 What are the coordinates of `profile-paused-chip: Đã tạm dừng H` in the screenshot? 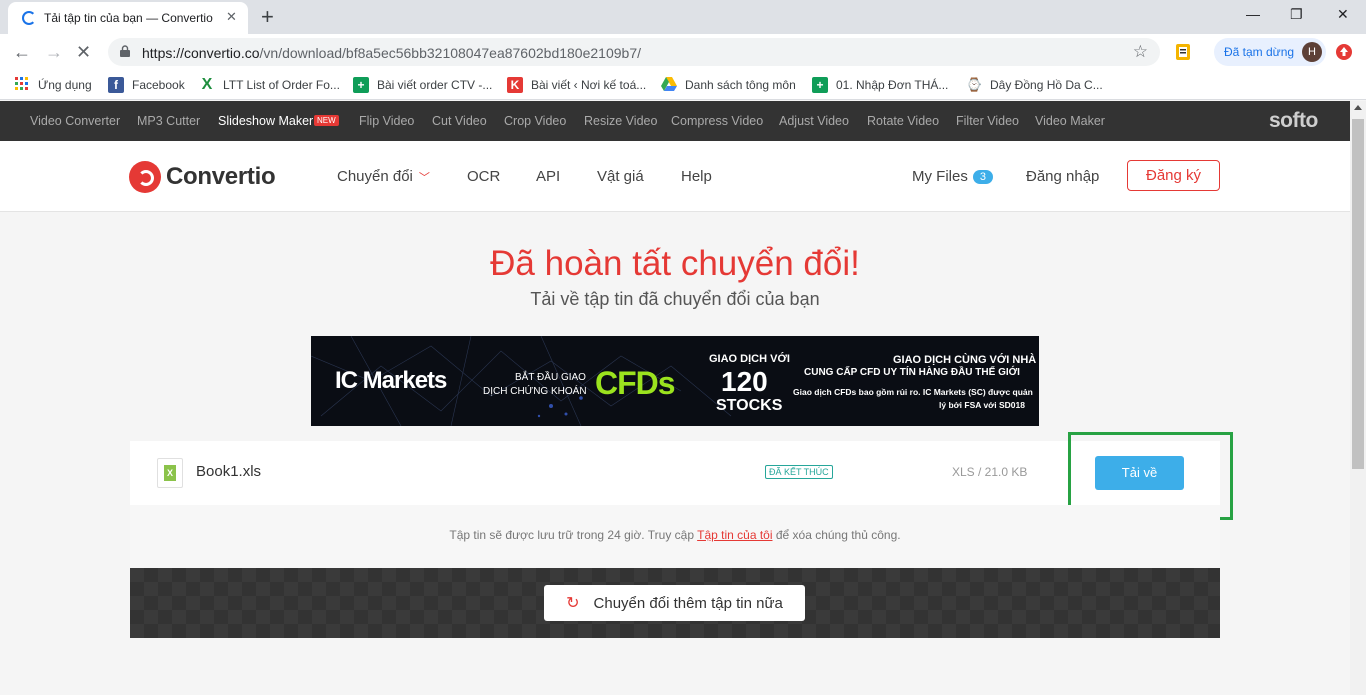 It's located at (1270, 52).